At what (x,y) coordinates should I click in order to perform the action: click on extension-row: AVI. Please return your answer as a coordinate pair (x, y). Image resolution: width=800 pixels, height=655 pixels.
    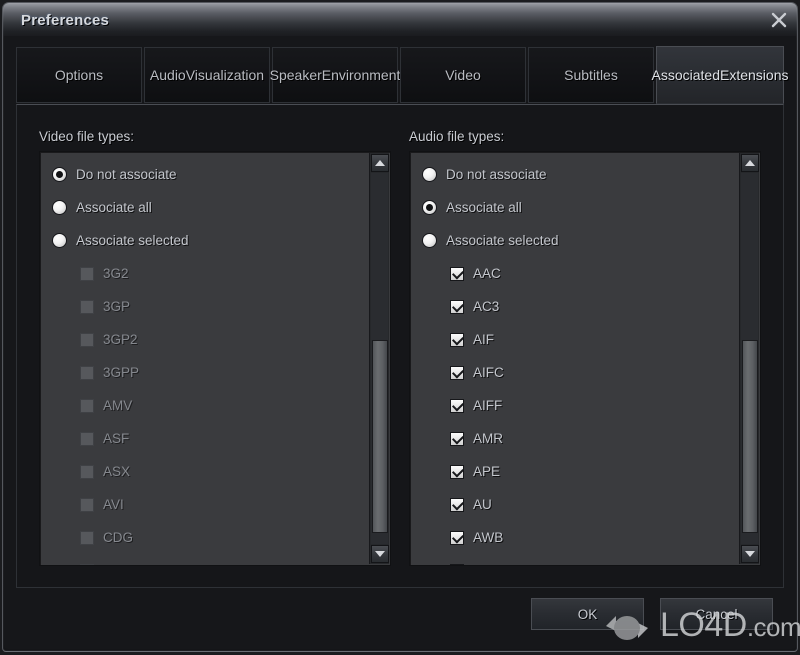
    Looking at the image, I should click on (82, 504).